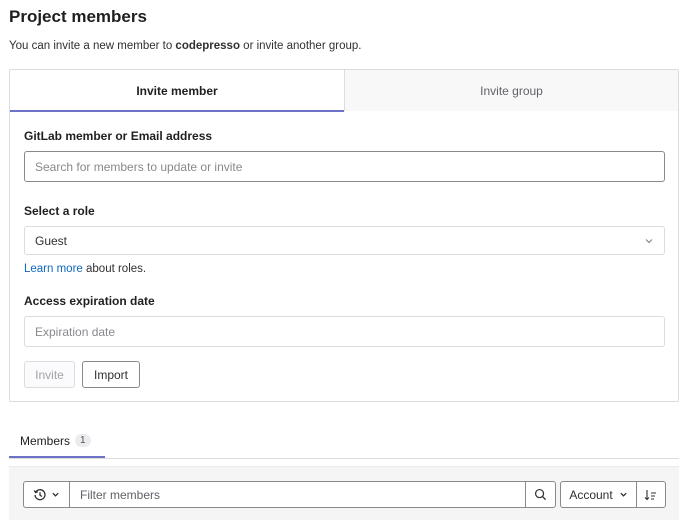  I want to click on members-tab-label: Members, so click(45, 440).